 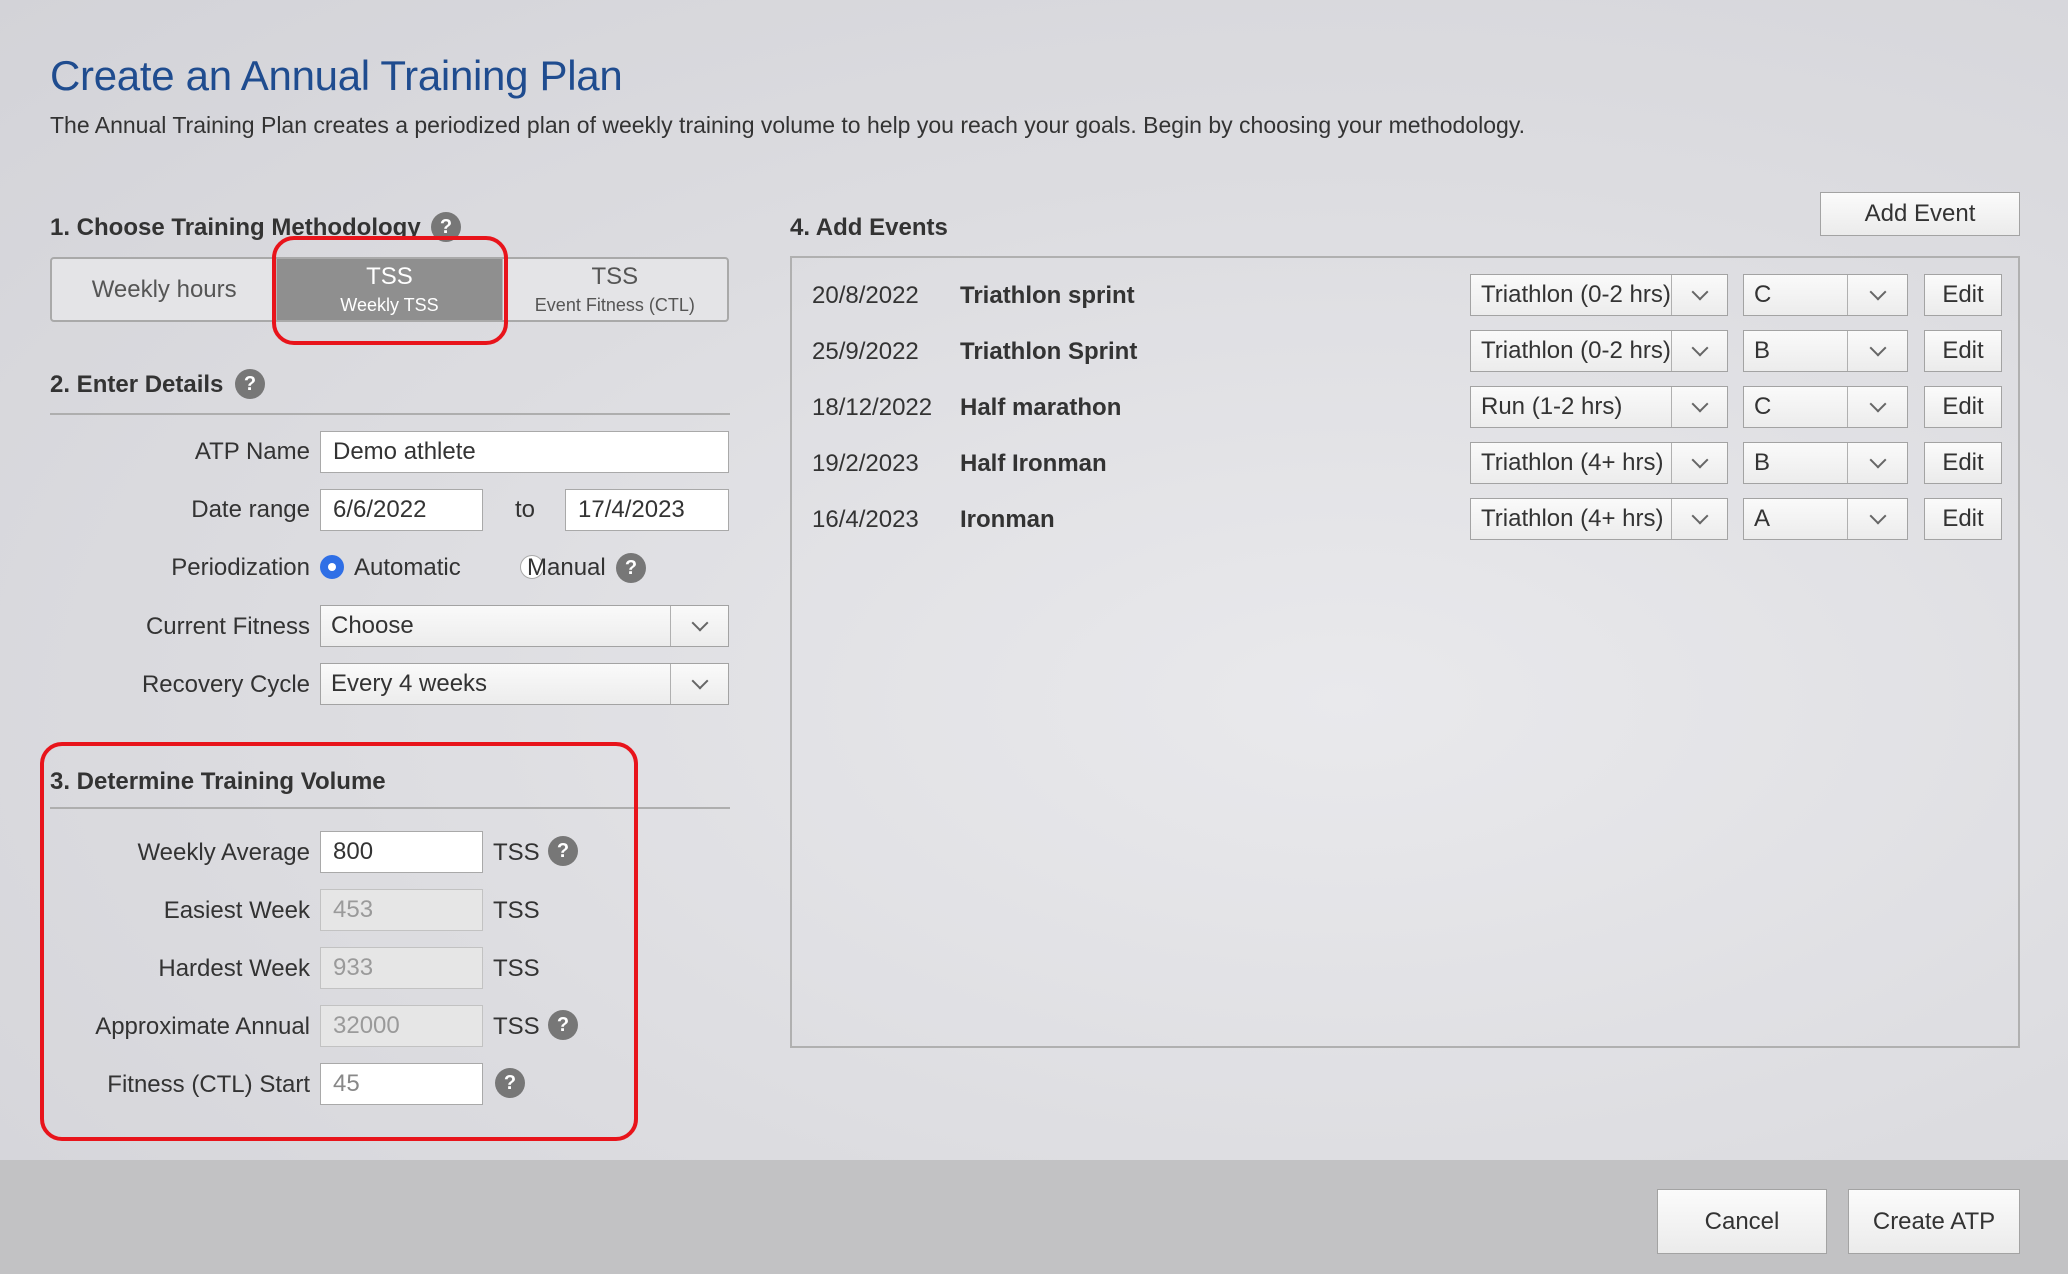 I want to click on create-atp-button: Create ATP, so click(x=1934, y=1221).